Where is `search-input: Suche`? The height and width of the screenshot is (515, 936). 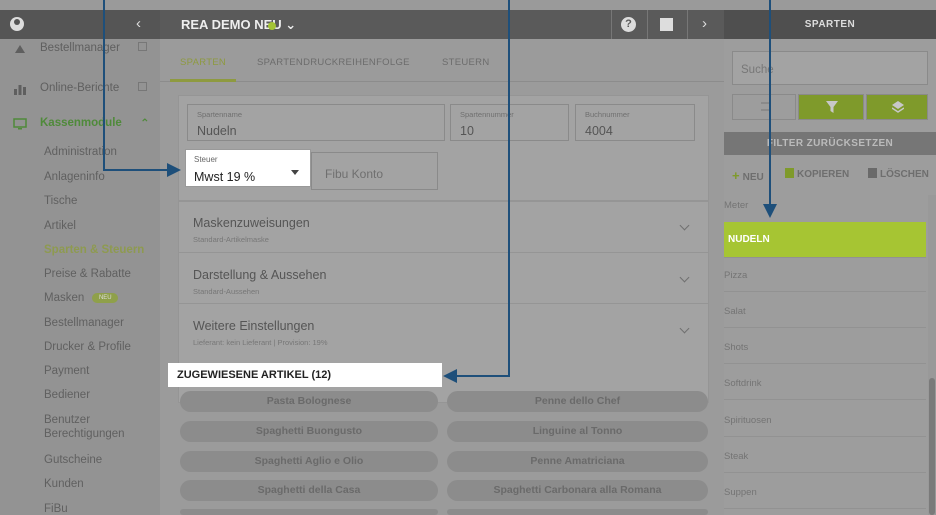
search-input: Suche is located at coordinates (830, 68).